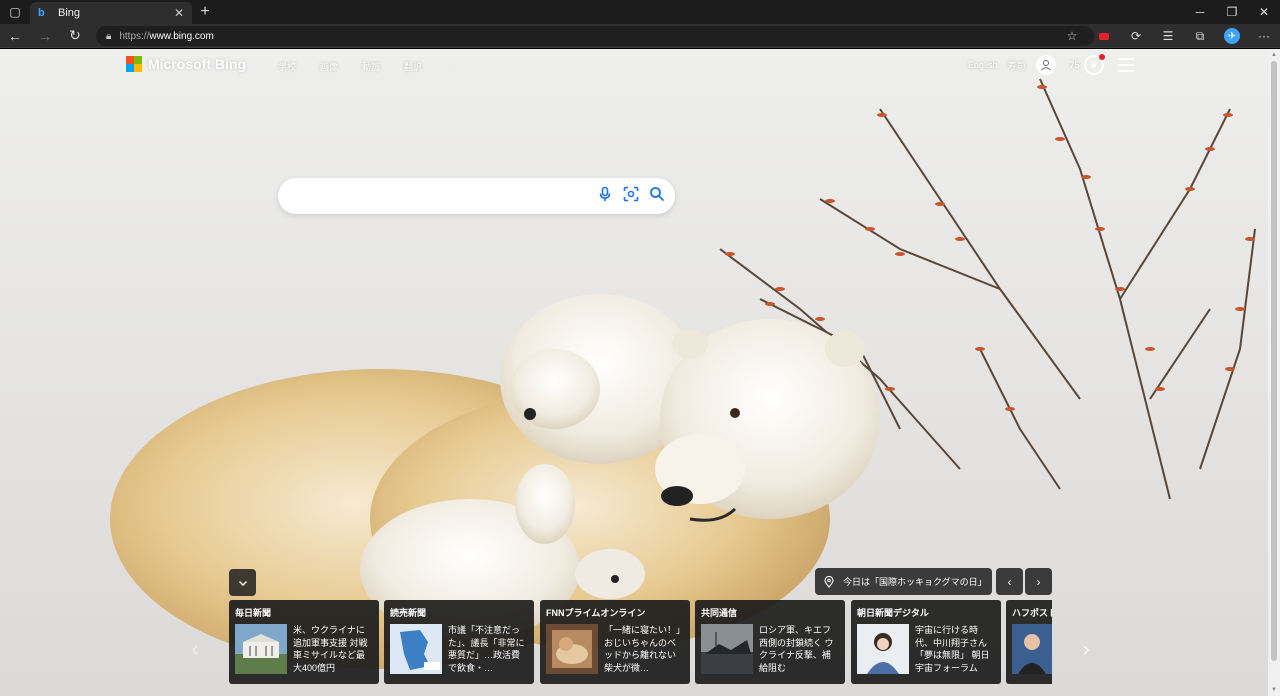 Image resolution: width=1280 pixels, height=696 pixels. What do you see at coordinates (1075, 65) in the screenshot?
I see `rewards-points: 75` at bounding box center [1075, 65].